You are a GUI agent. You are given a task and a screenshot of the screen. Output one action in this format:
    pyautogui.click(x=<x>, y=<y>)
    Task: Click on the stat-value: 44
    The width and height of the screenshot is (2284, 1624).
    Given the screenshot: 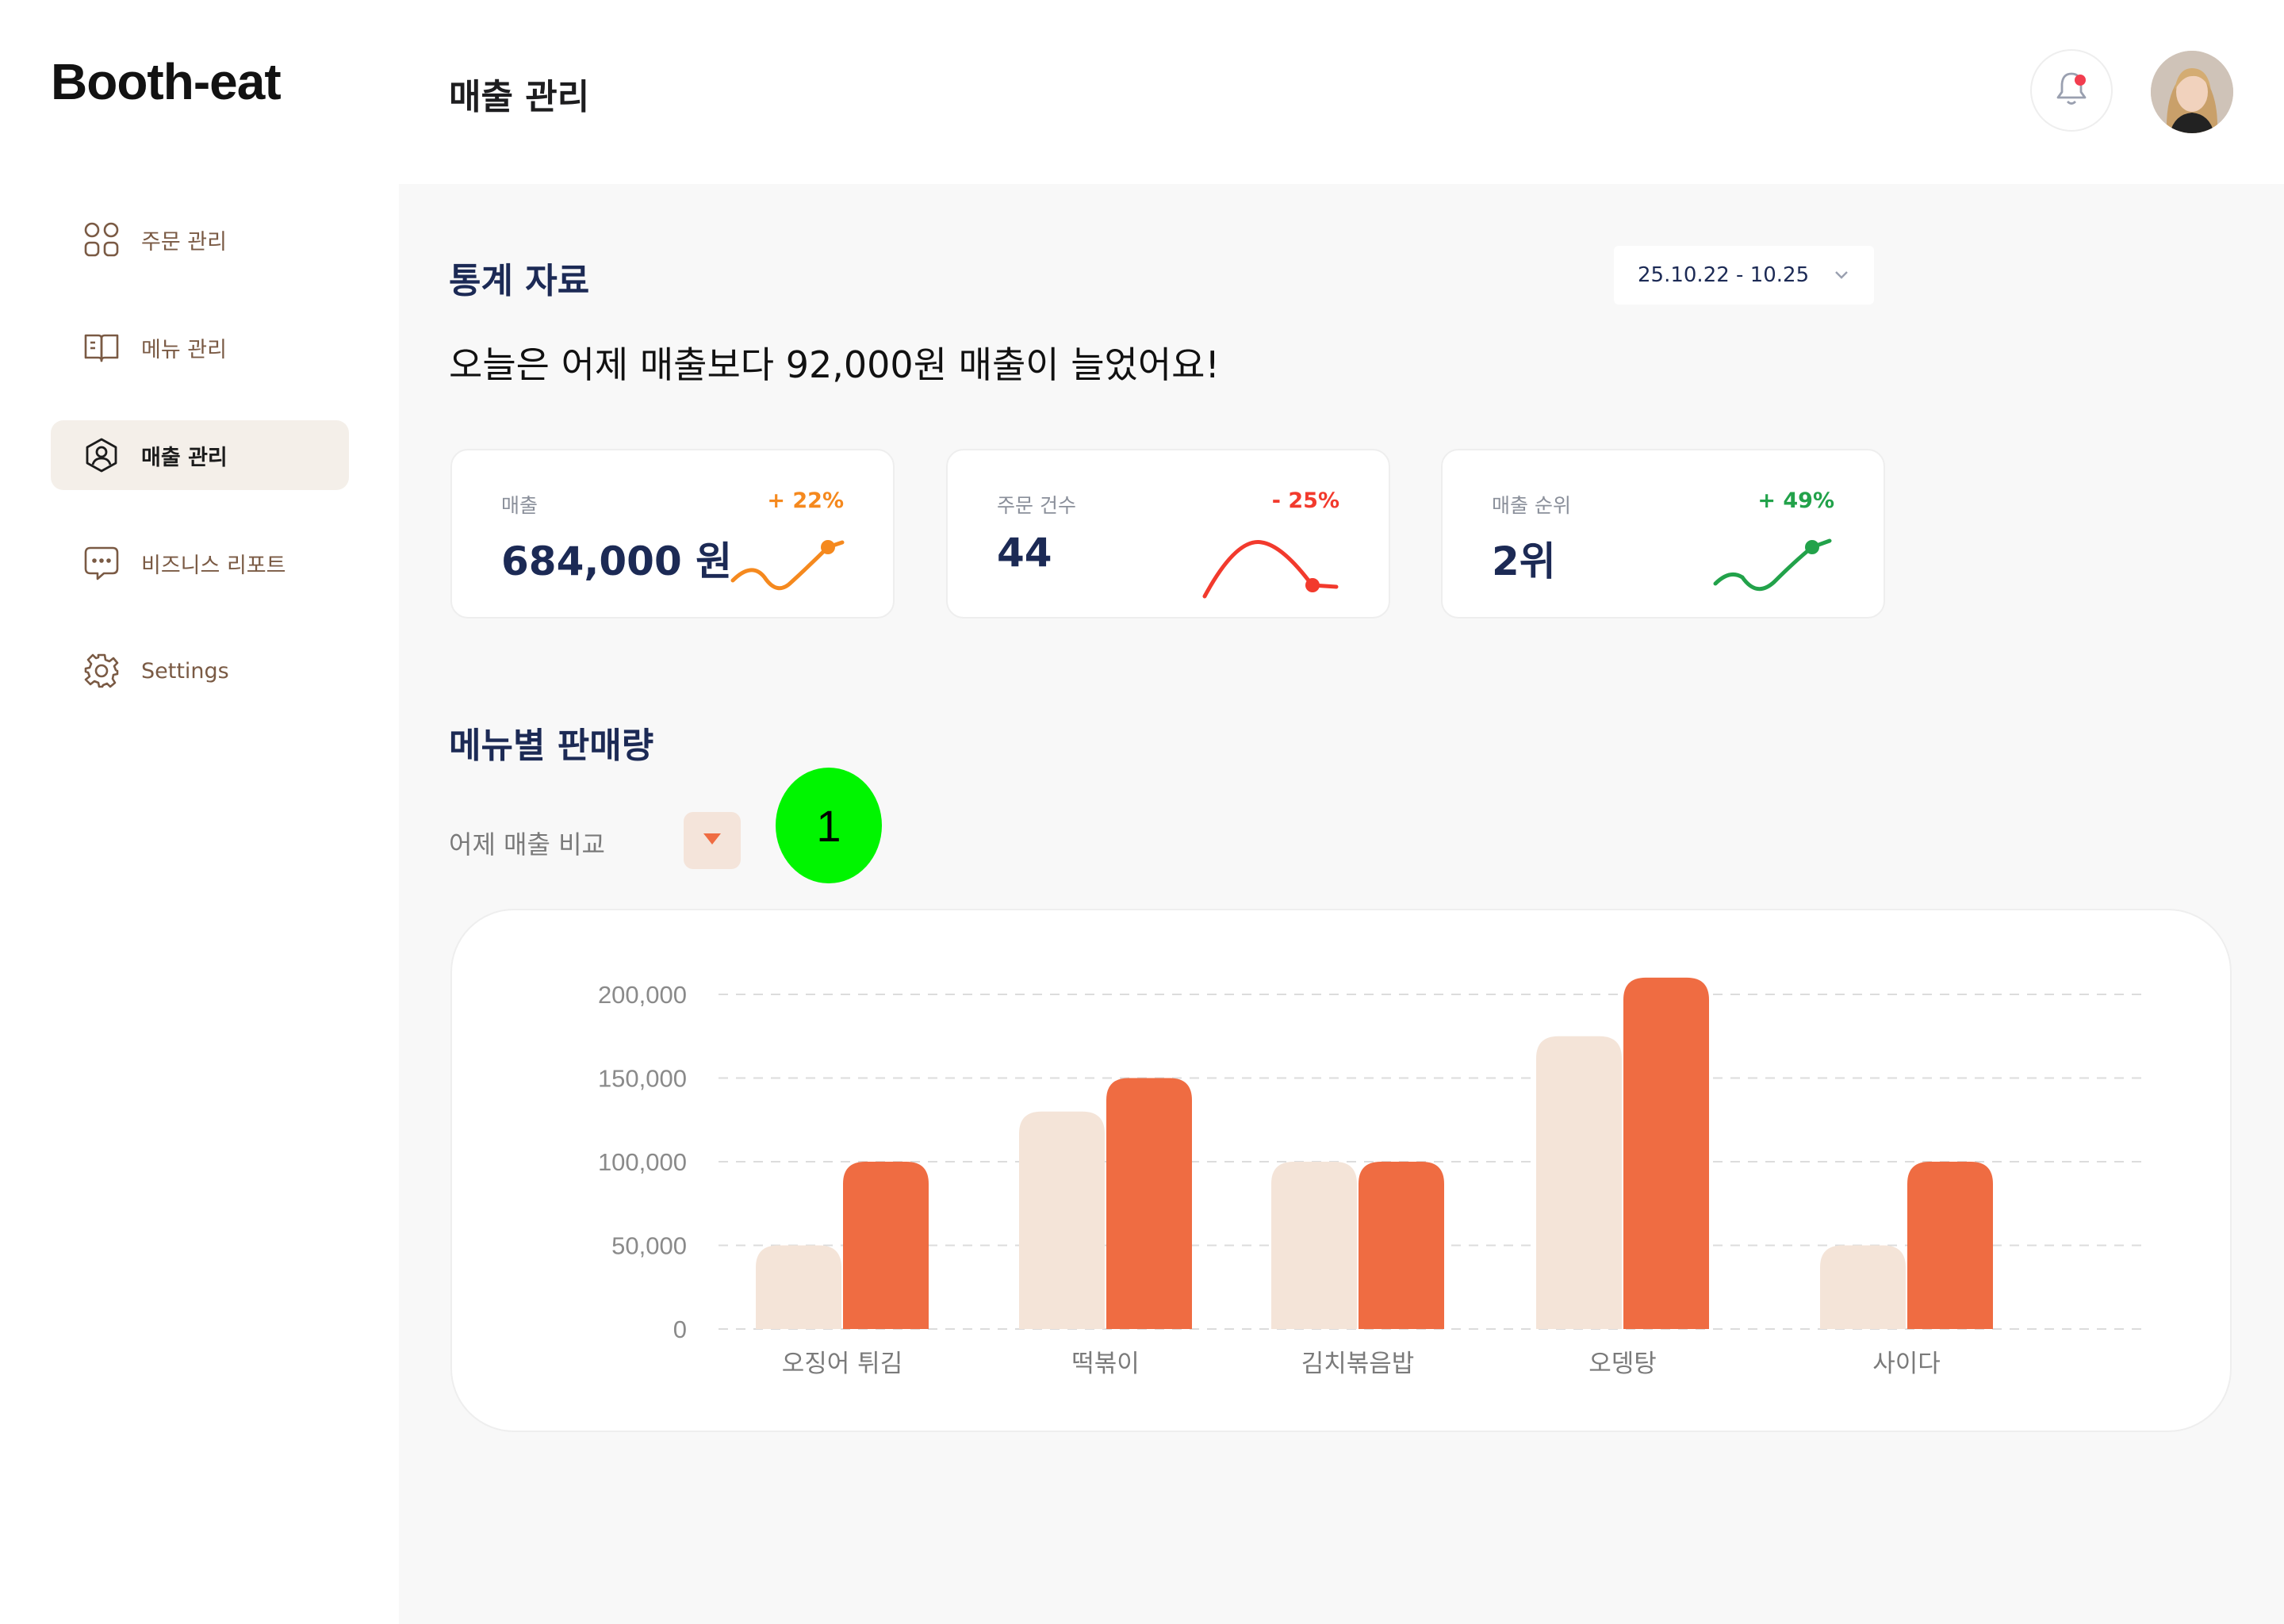 What is the action you would take?
    pyautogui.click(x=1024, y=553)
    